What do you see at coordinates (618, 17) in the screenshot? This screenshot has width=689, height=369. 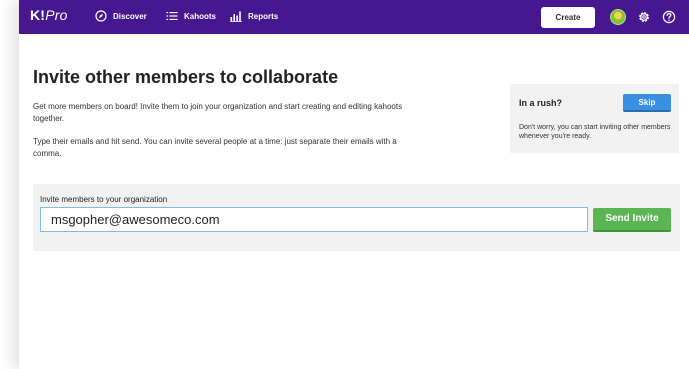 I see `avatar` at bounding box center [618, 17].